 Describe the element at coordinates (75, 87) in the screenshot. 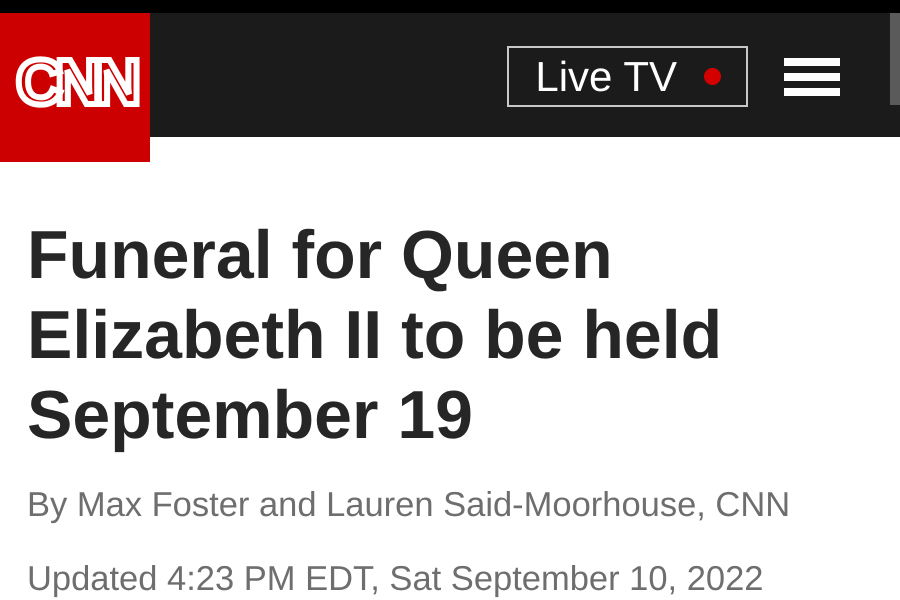

I see `logo: CNN` at that location.